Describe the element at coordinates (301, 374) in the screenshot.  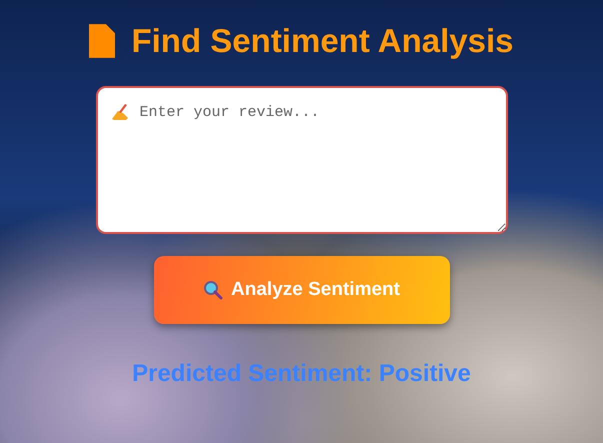
I see `result-text: Predicted Sentiment: Positive` at that location.